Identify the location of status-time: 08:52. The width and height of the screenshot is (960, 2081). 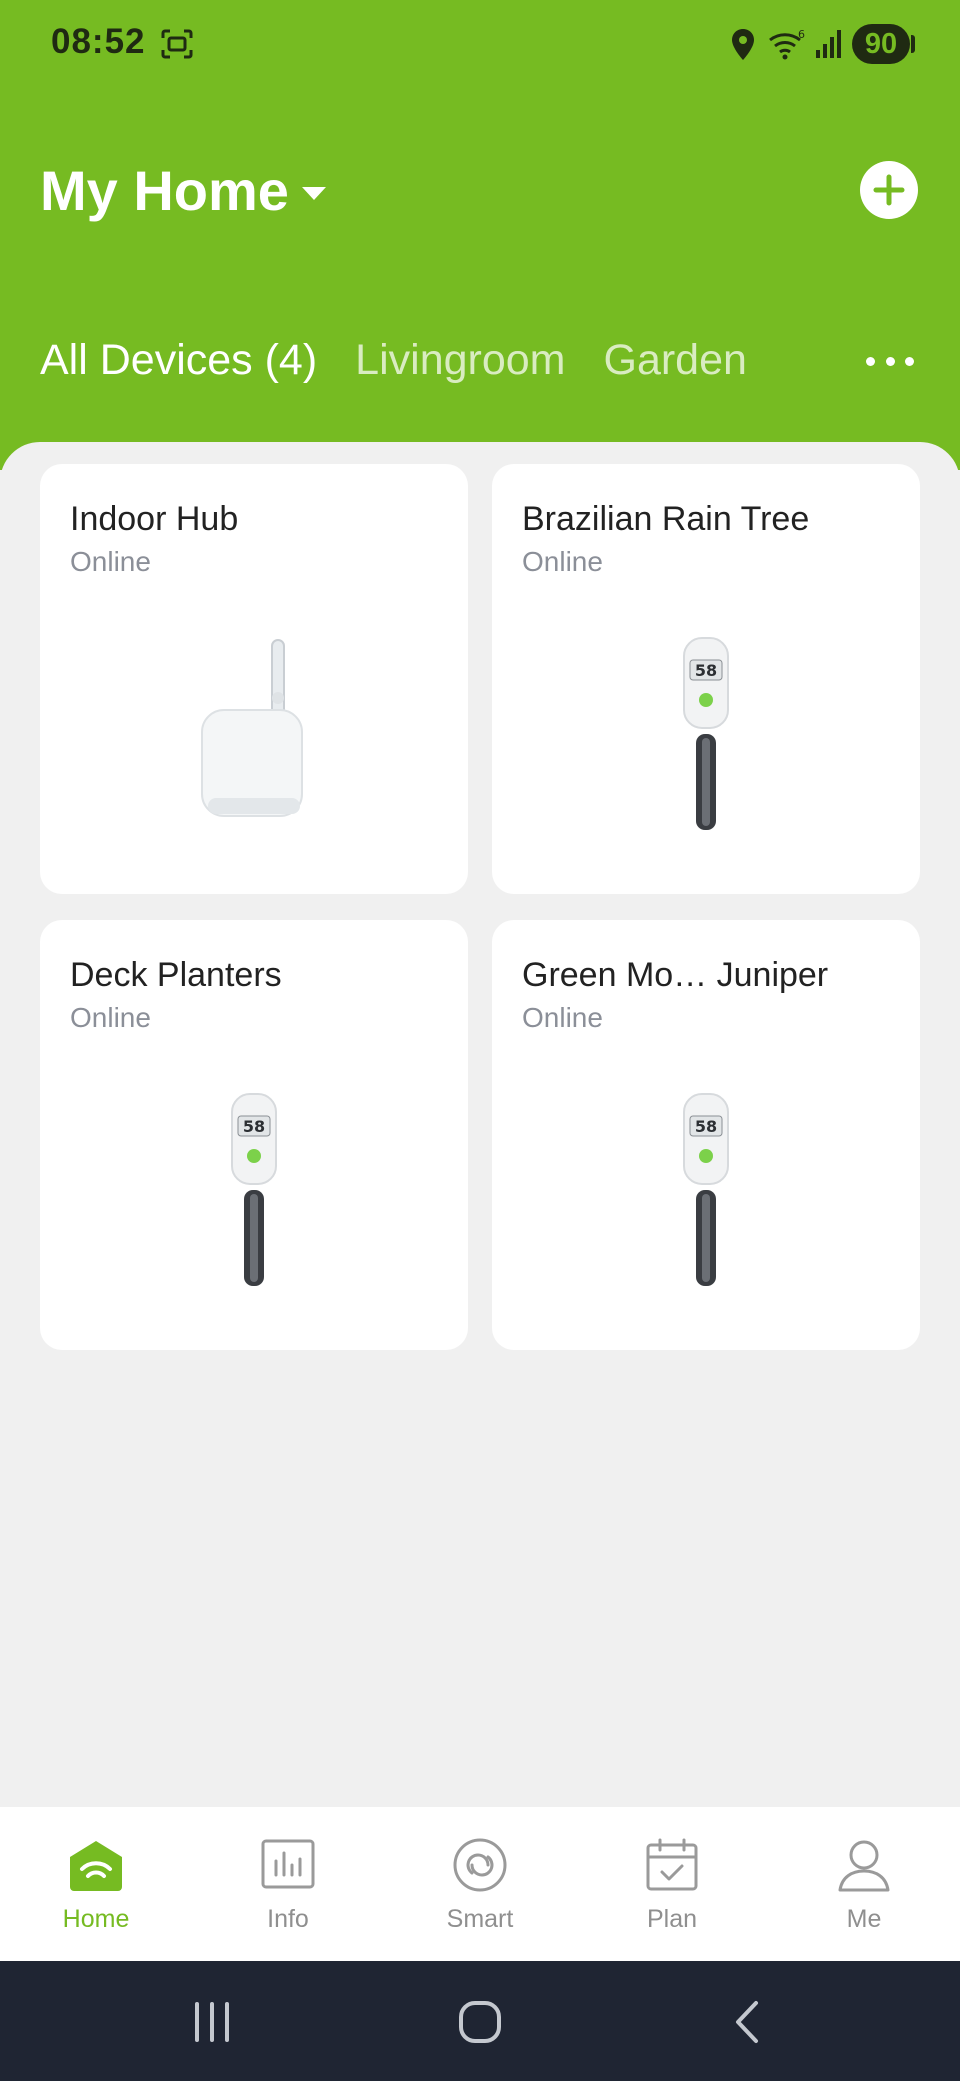
(98, 41).